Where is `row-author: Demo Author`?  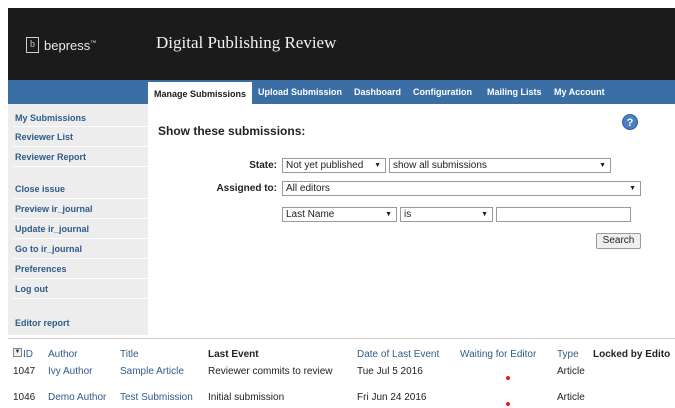 row-author: Demo Author is located at coordinates (77, 397).